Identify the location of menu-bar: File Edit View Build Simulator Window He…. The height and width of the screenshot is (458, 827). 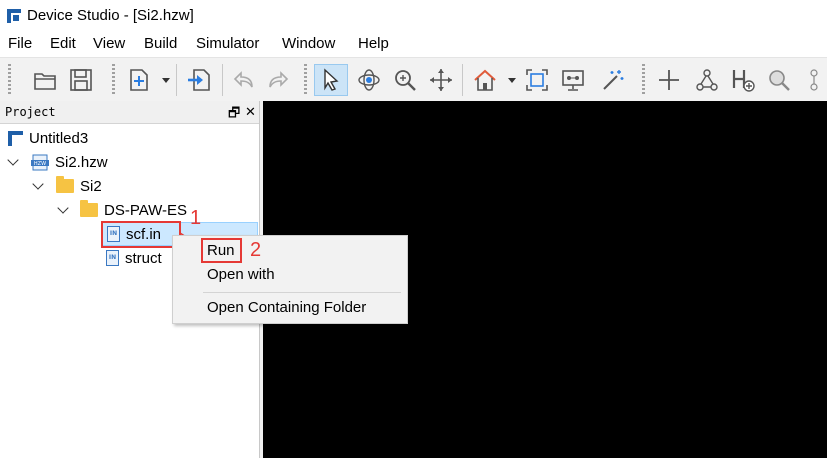
(413, 44).